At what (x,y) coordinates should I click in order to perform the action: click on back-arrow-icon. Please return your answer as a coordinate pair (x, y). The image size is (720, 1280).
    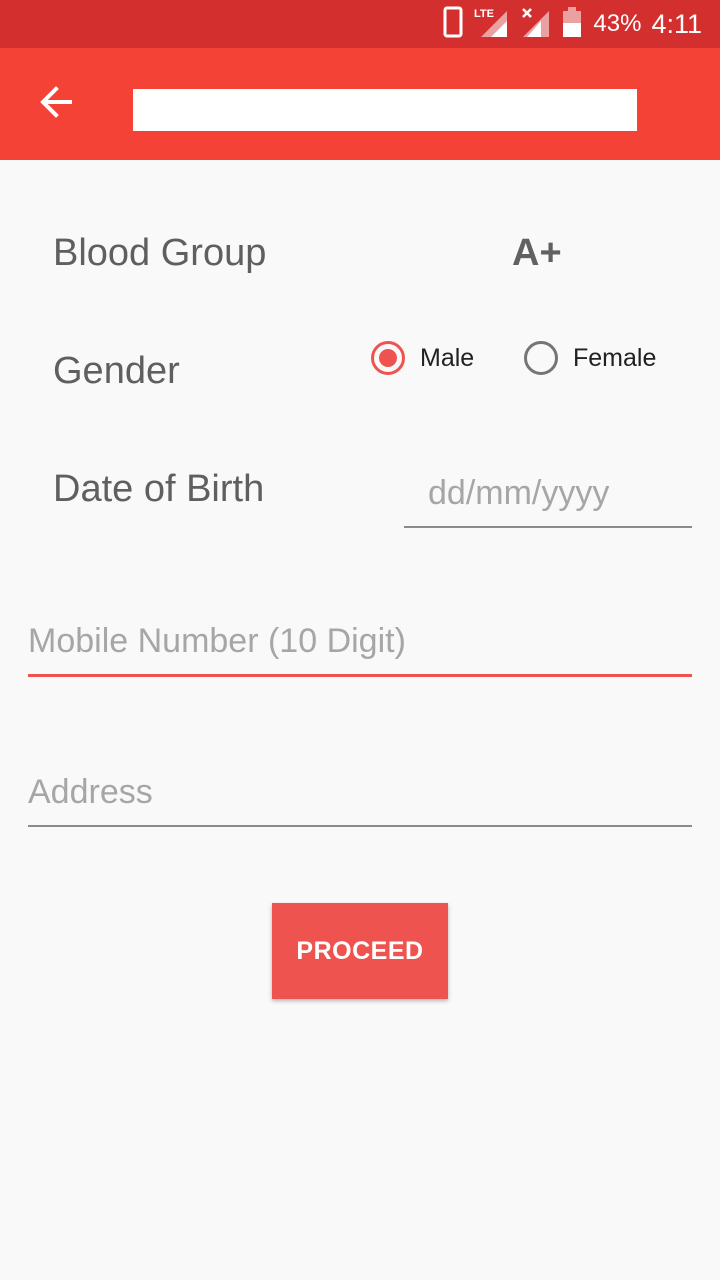
    Looking at the image, I should click on (56, 104).